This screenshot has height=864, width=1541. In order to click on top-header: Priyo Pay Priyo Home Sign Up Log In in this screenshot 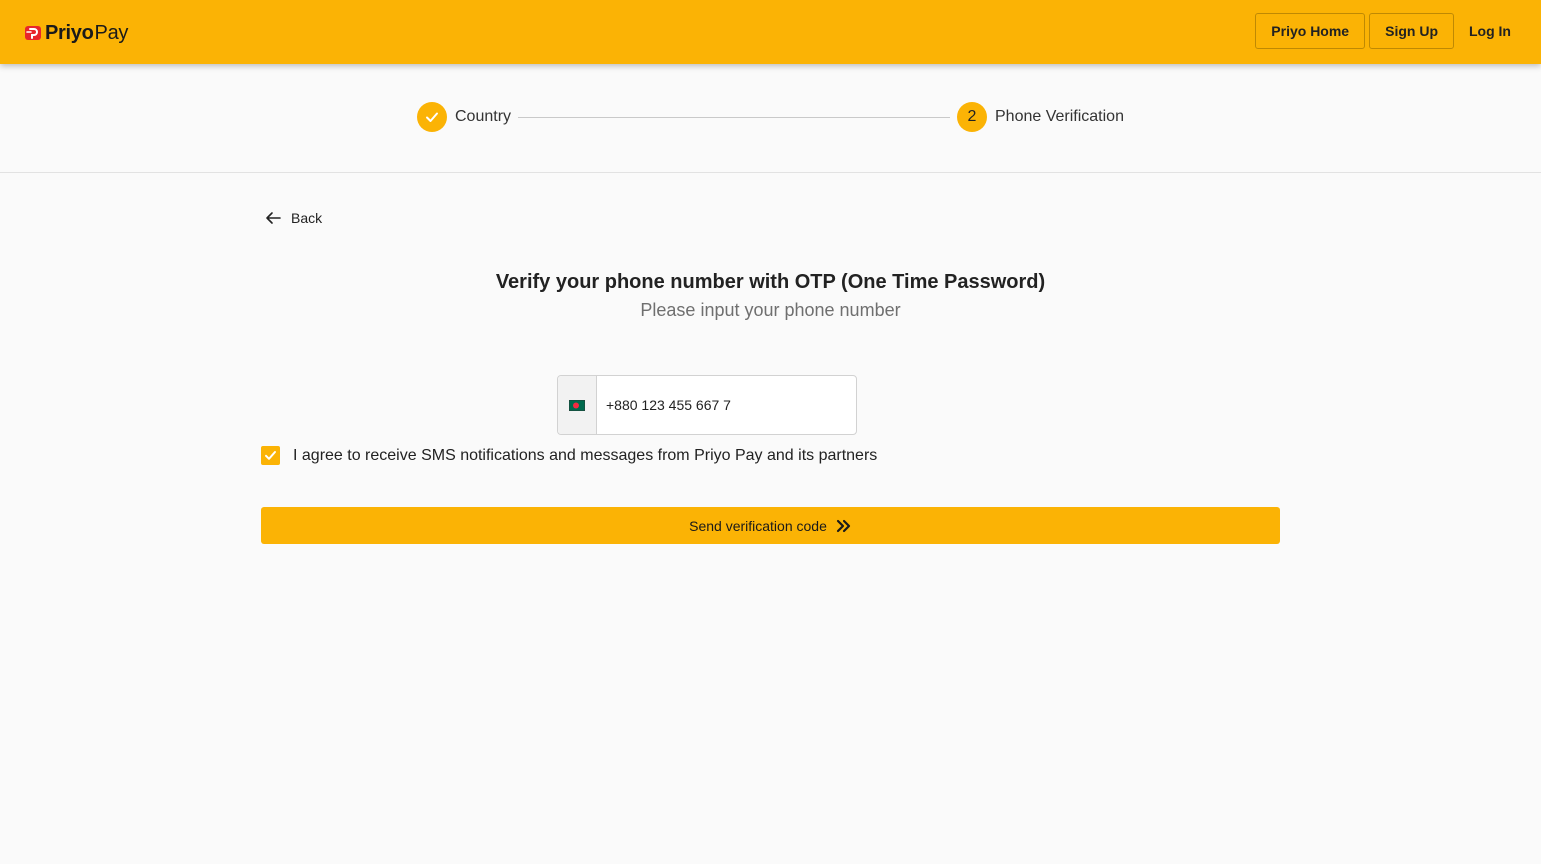, I will do `click(770, 32)`.